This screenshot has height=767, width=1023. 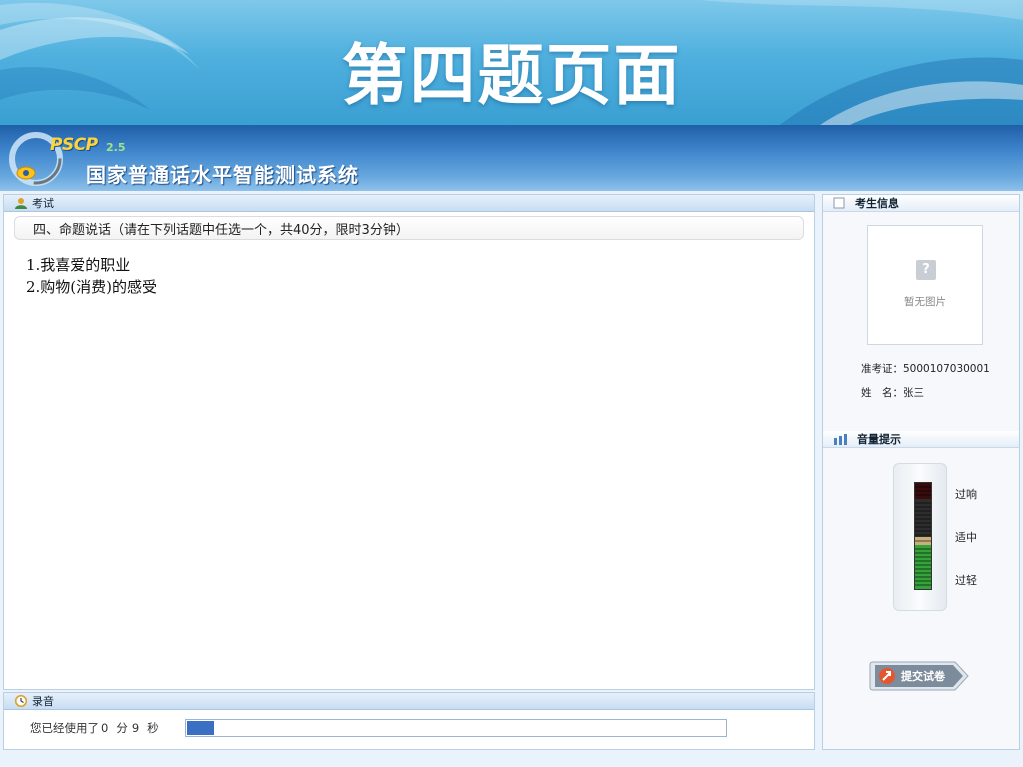 I want to click on photo-placeholder-text: 暂无图片, so click(x=925, y=302).